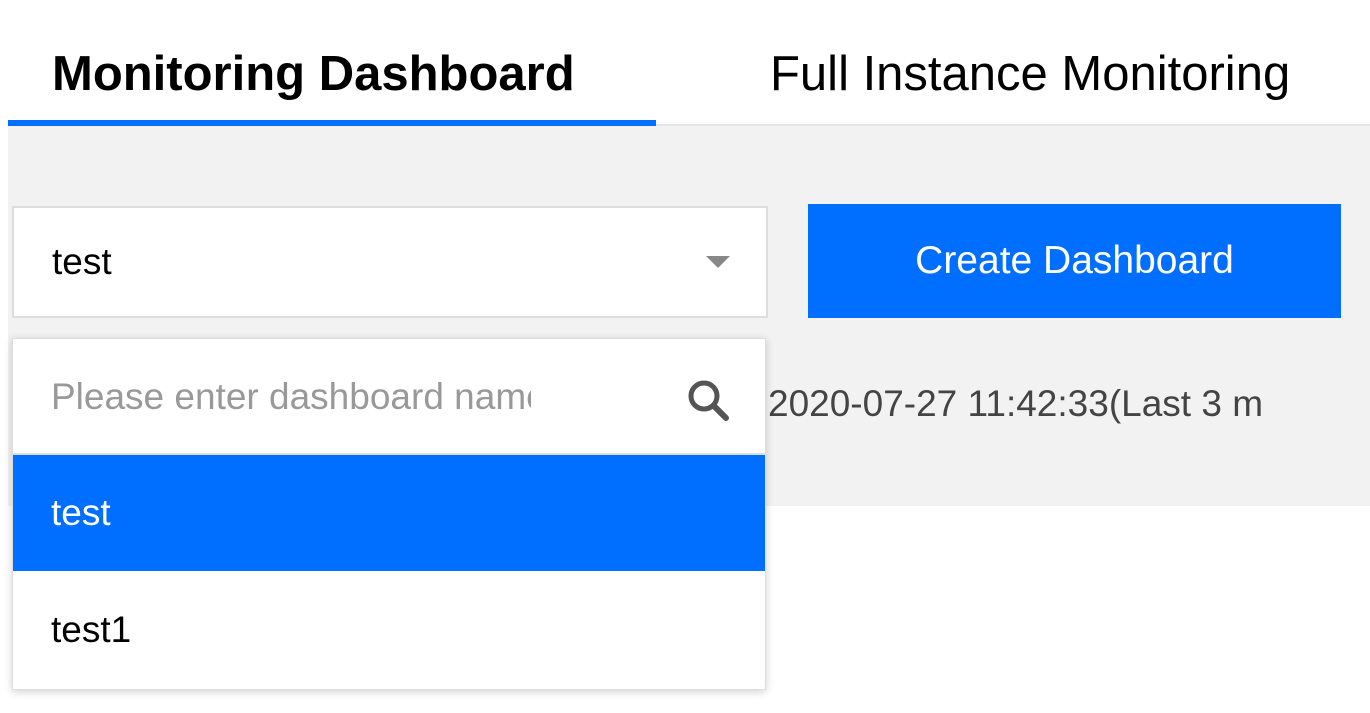 The width and height of the screenshot is (1370, 713). I want to click on create-dashboard-button: Create Dashboard, so click(1074, 261).